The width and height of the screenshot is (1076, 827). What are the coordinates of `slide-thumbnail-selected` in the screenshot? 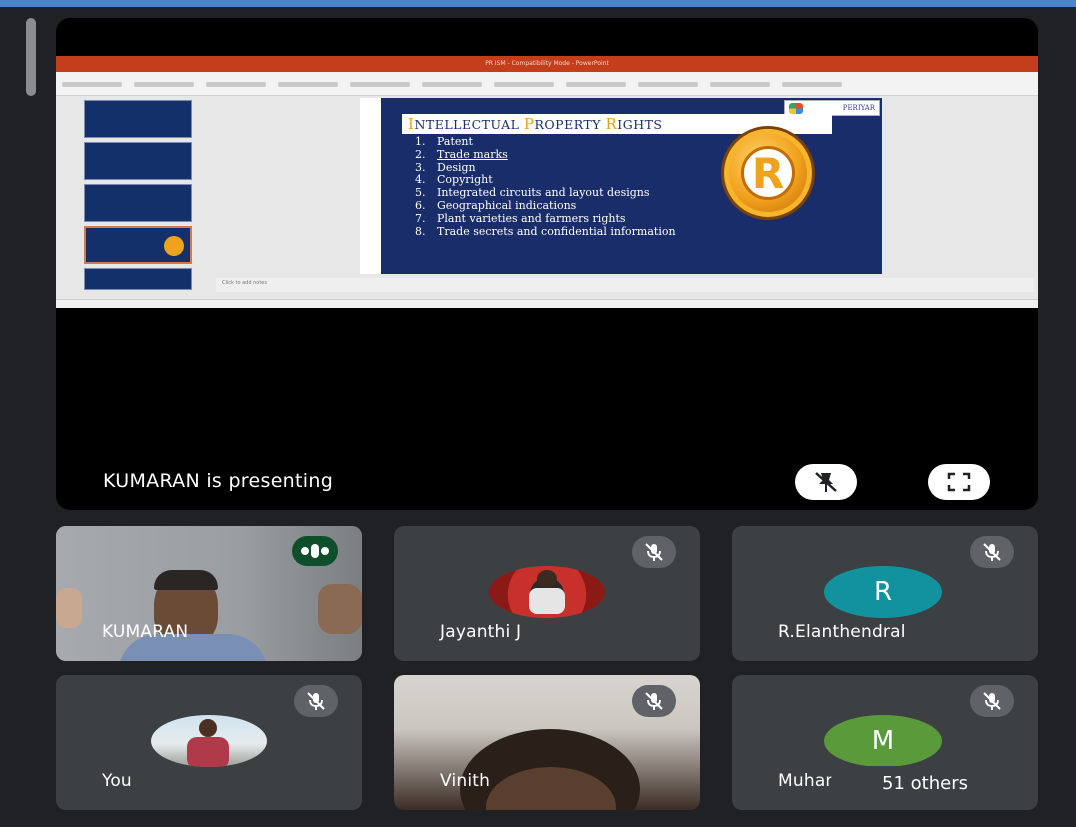 It's located at (138, 245).